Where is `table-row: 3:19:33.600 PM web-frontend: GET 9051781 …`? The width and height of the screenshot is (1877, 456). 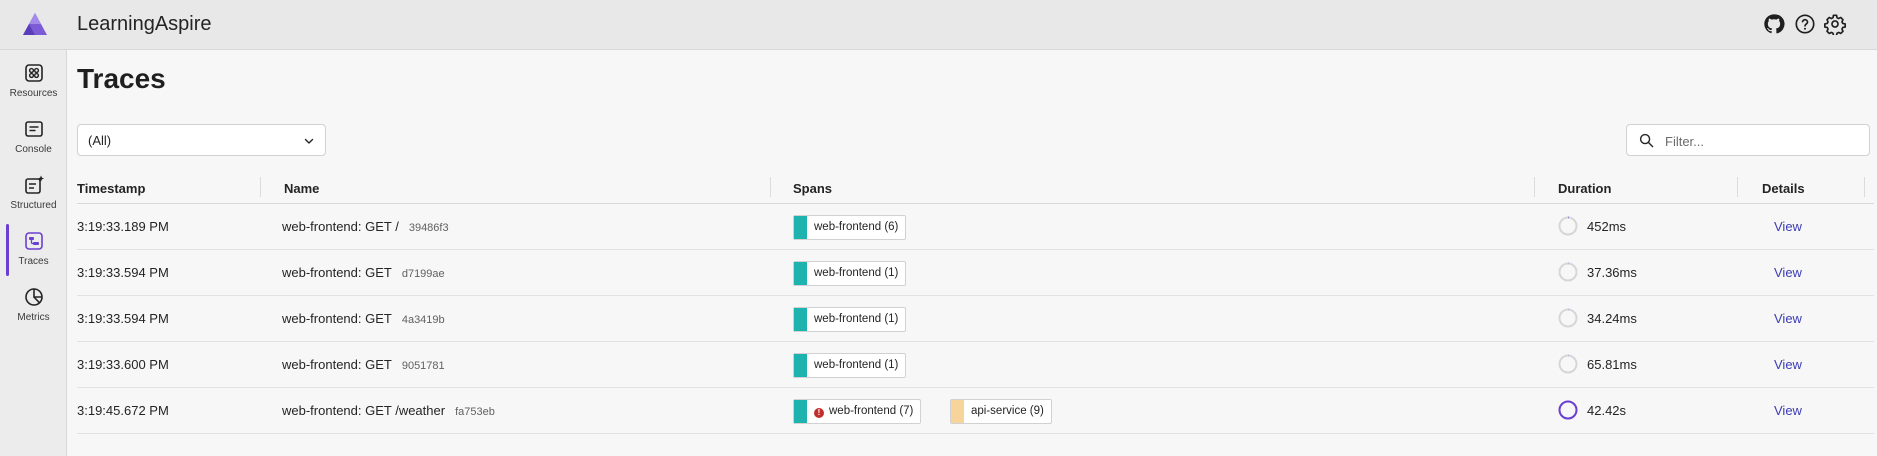 table-row: 3:19:33.600 PM web-frontend: GET 9051781 … is located at coordinates (975, 365).